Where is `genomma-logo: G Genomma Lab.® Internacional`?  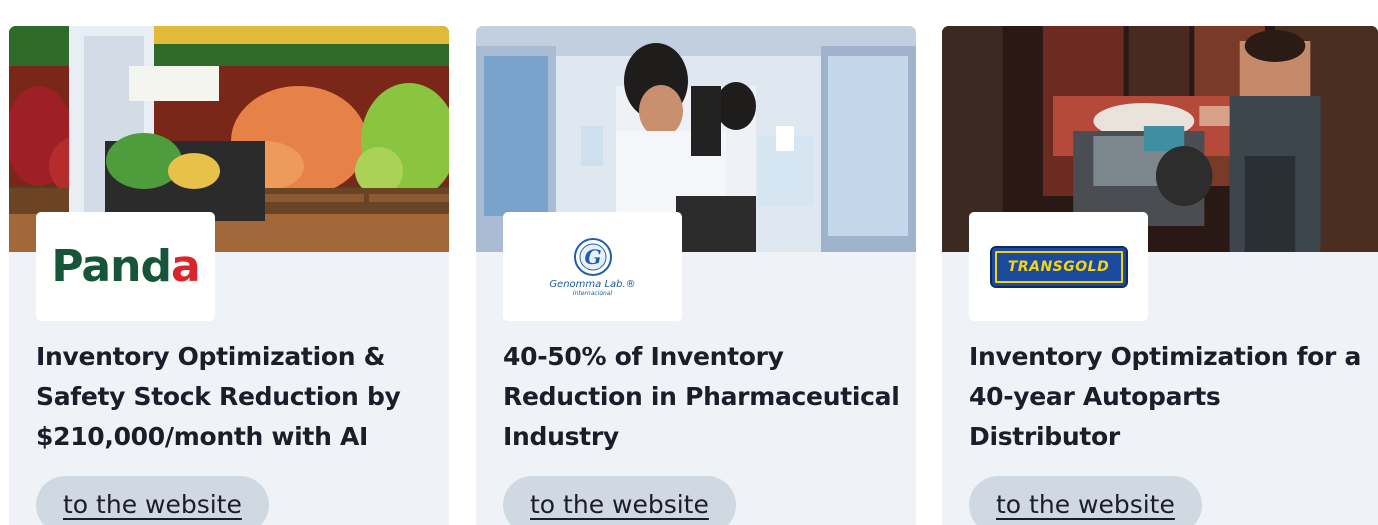
genomma-logo: G Genomma Lab.® Internacional is located at coordinates (592, 267).